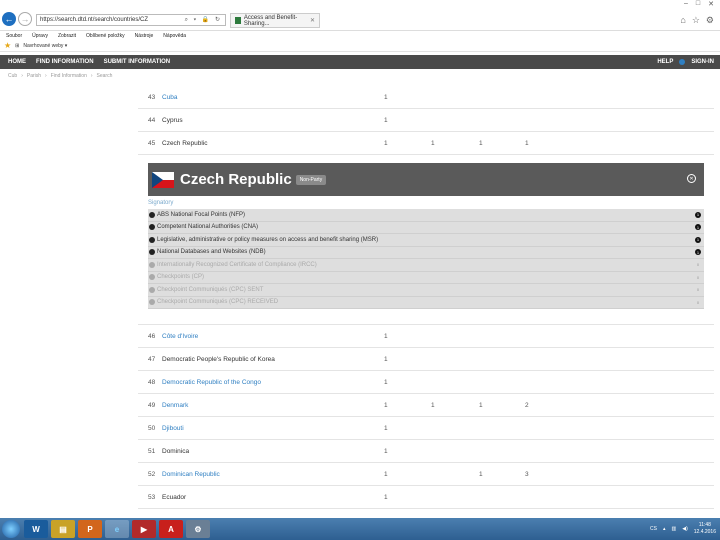  I want to click on category-item: National Databases and Websites (NDB) 1, so click(426, 253).